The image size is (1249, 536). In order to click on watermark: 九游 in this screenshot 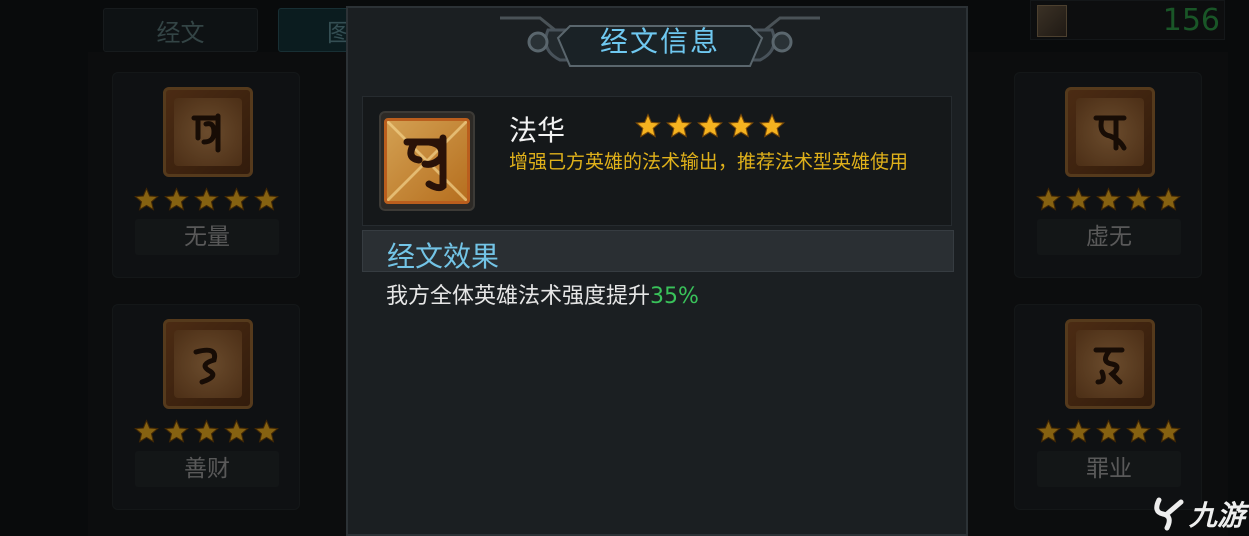, I will do `click(1198, 514)`.